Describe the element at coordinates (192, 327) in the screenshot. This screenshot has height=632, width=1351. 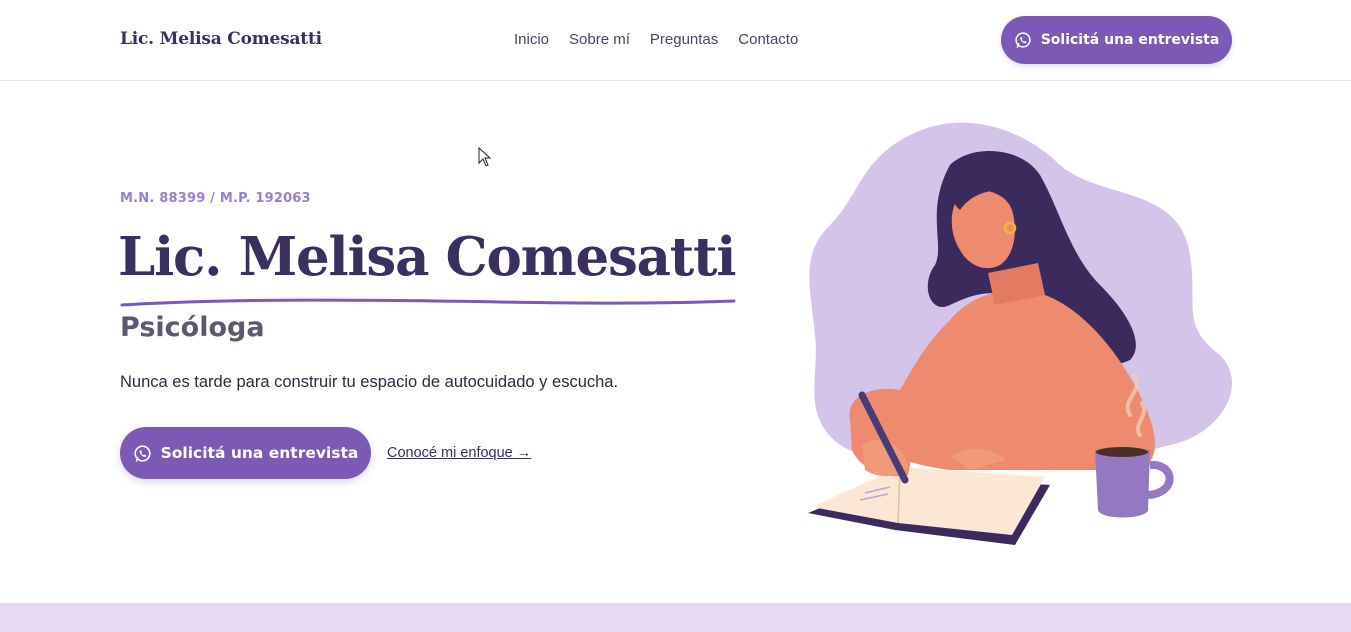
I see `hero-subtitle: Psicóloga` at that location.